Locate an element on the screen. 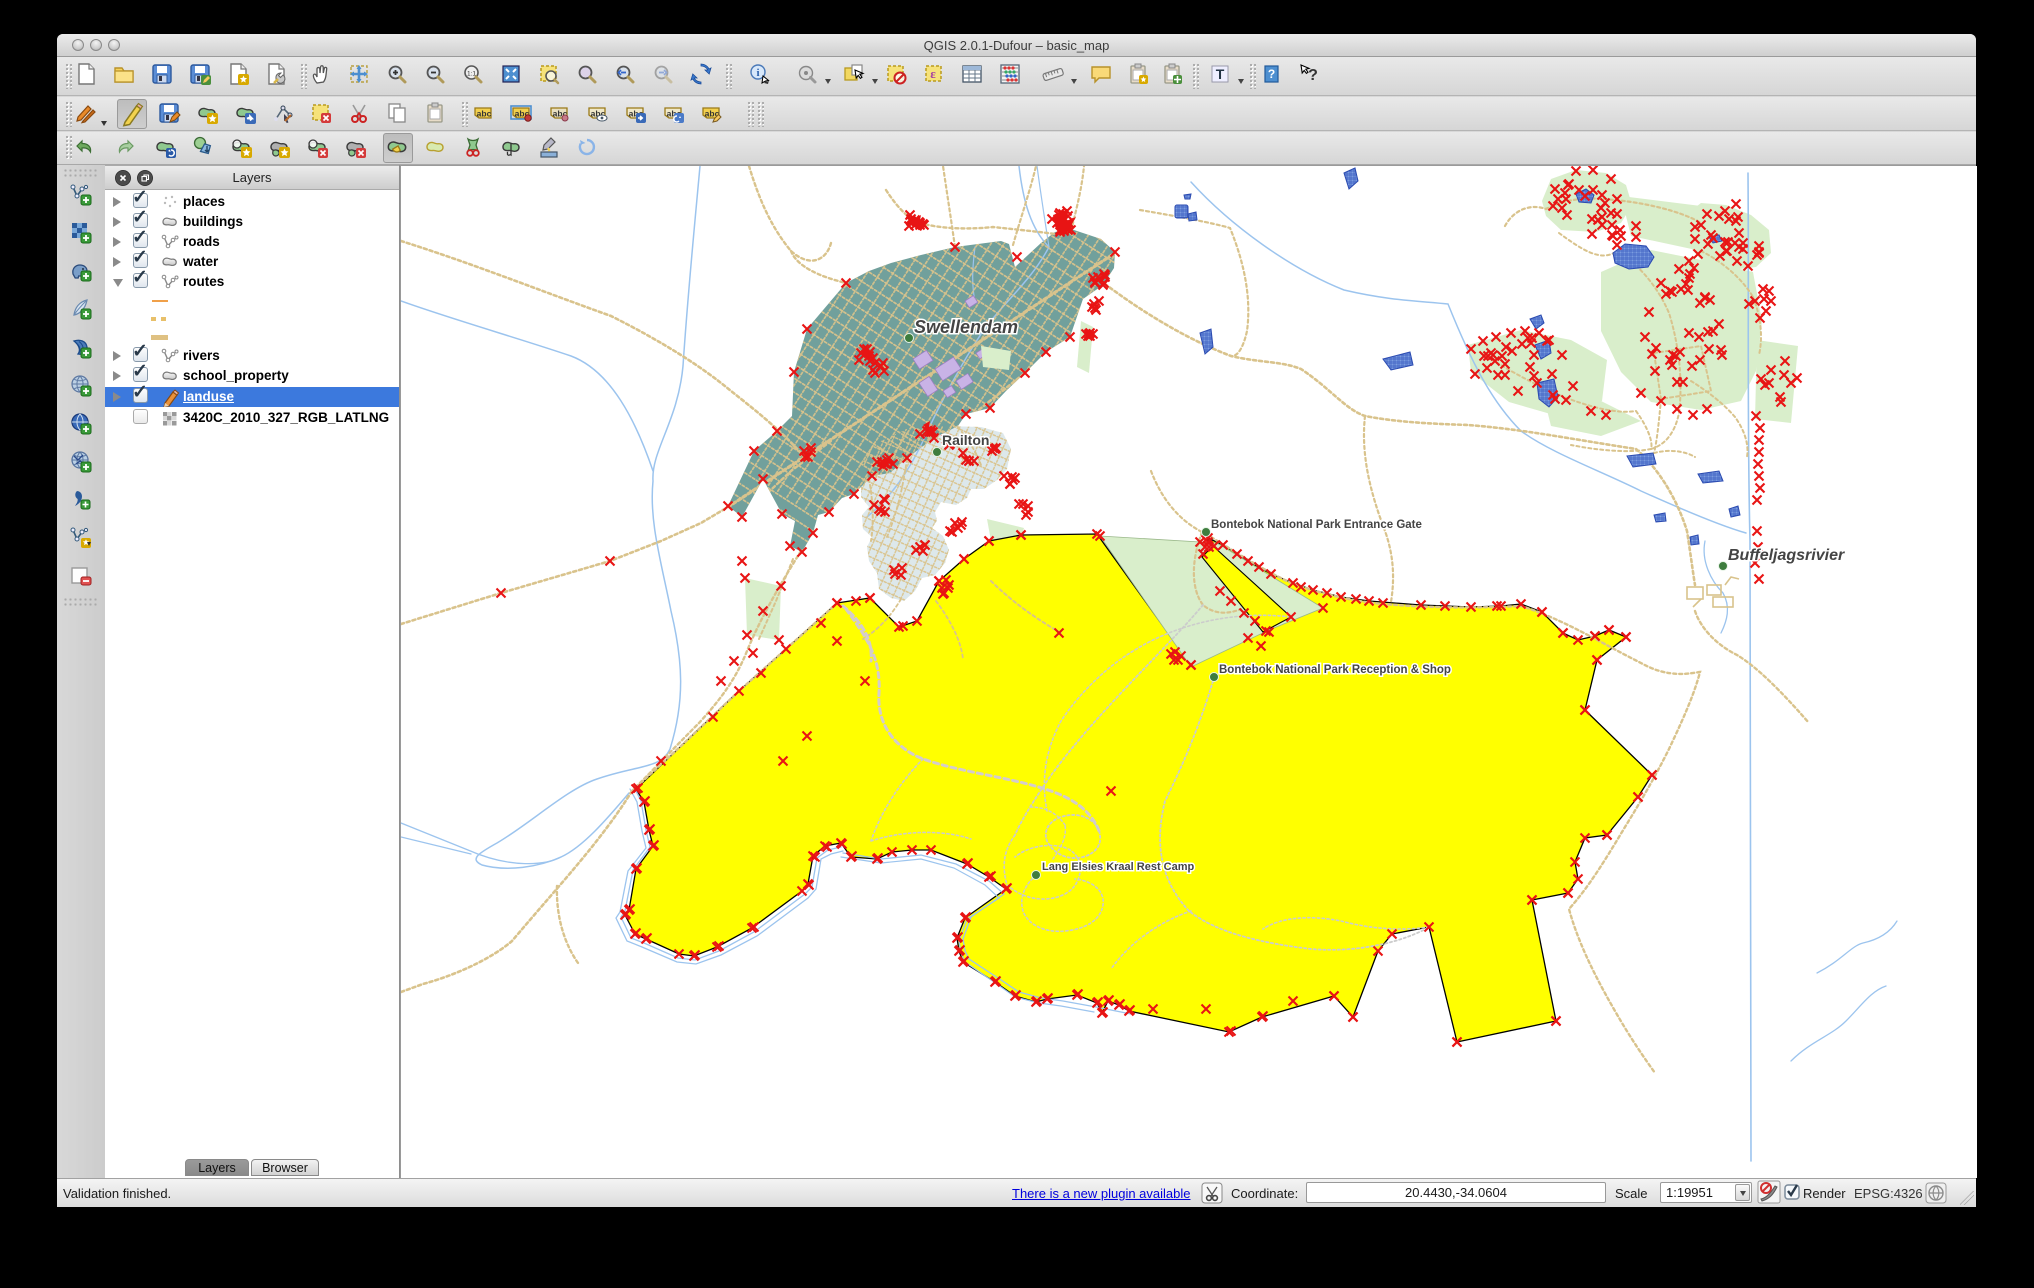 Image resolution: width=2034 pixels, height=1288 pixels. svg-text: ε is located at coordinates (933, 73).